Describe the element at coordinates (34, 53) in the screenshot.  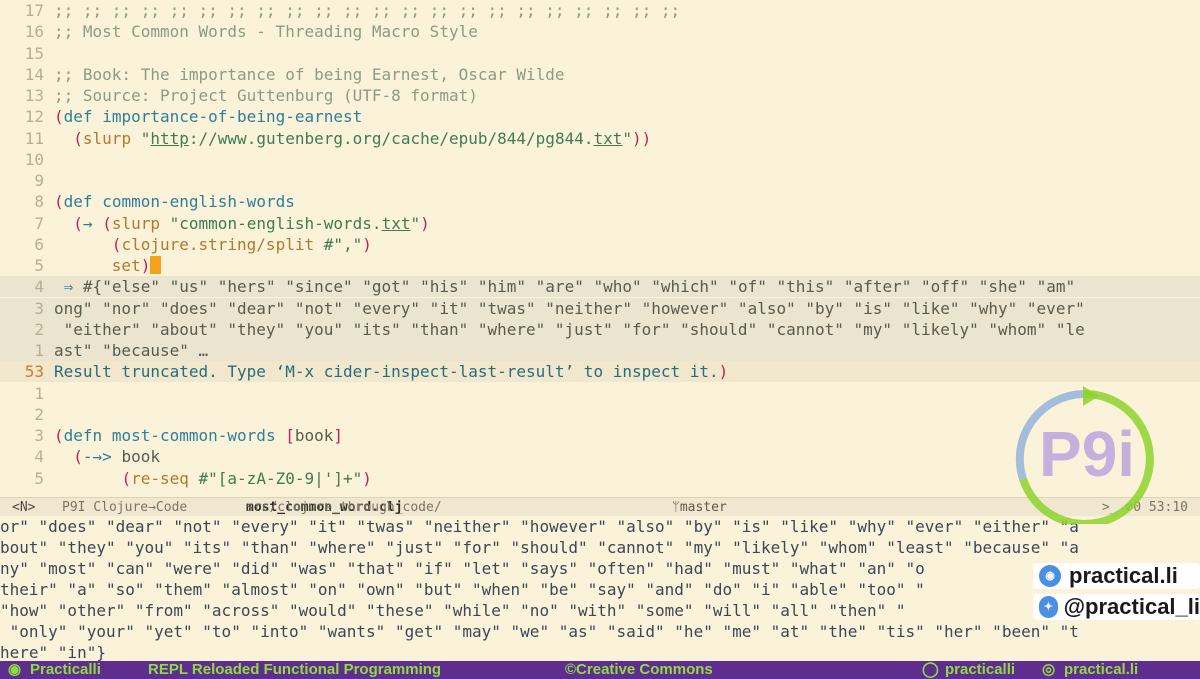
I see `line-number: 15` at that location.